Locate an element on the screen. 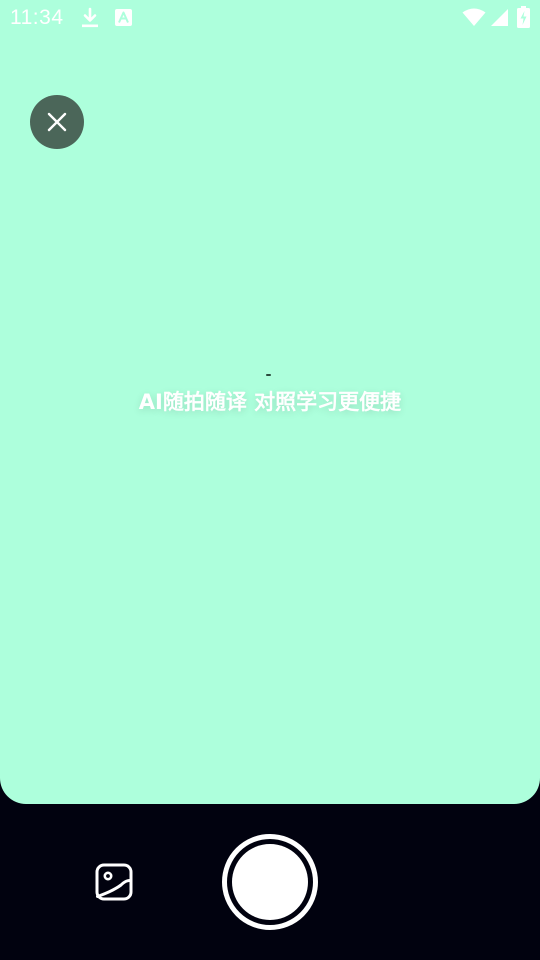 The image size is (540, 960). status-time: 11:34 is located at coordinates (37, 17).